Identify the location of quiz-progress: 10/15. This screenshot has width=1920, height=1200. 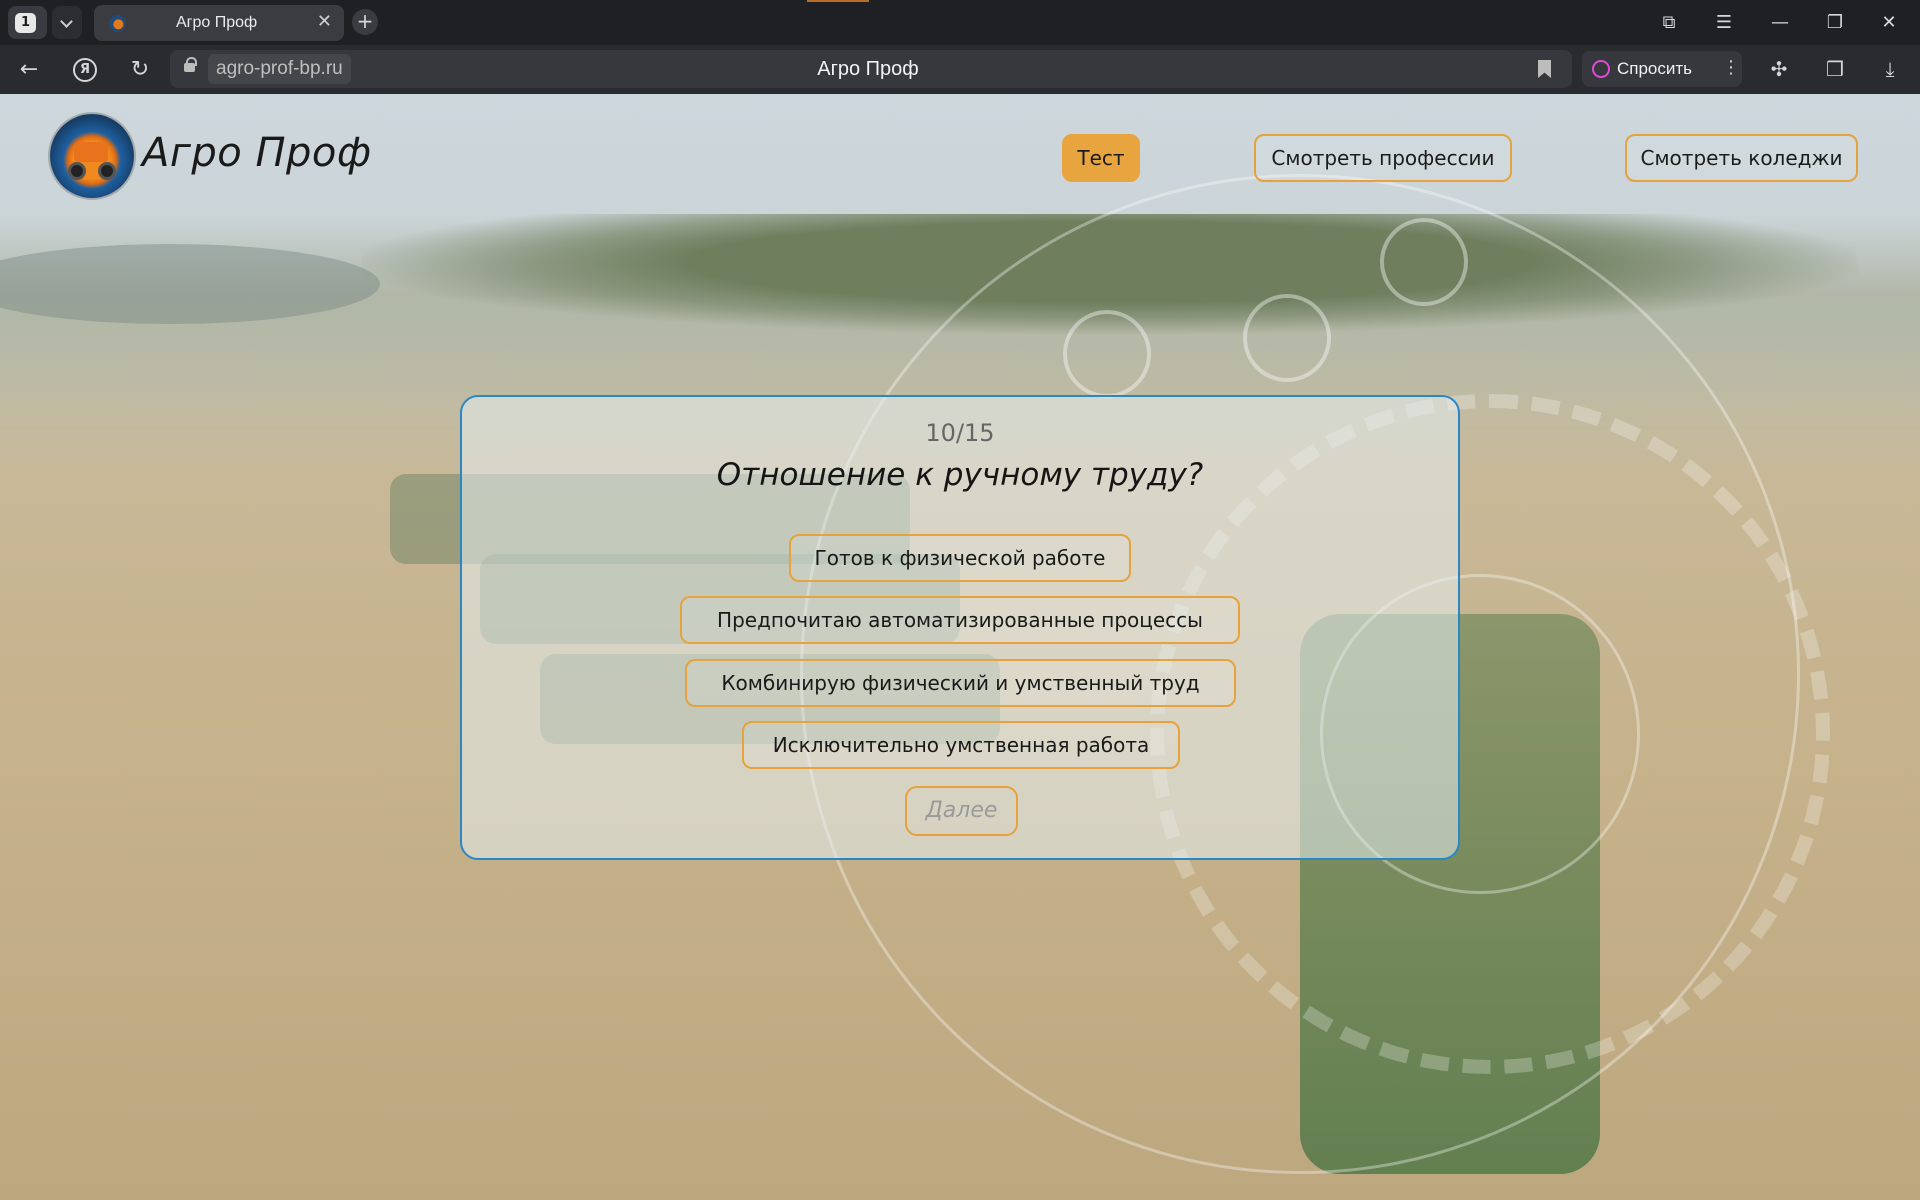
(960, 433).